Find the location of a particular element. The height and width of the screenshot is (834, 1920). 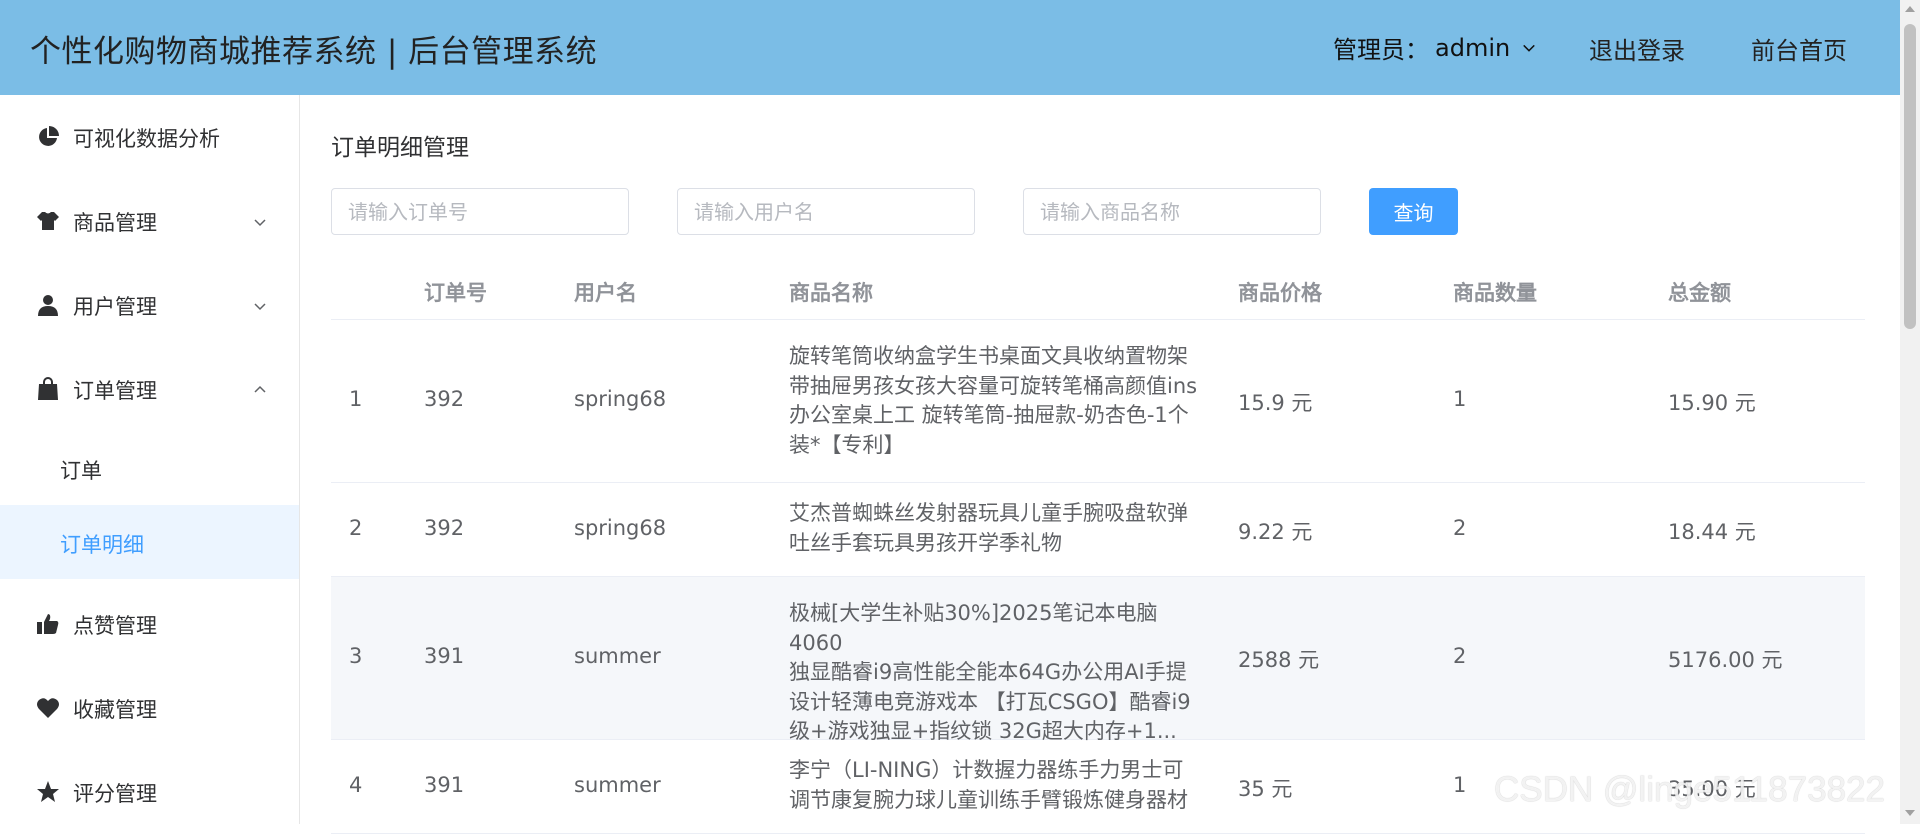

order-number-input is located at coordinates (480, 211).